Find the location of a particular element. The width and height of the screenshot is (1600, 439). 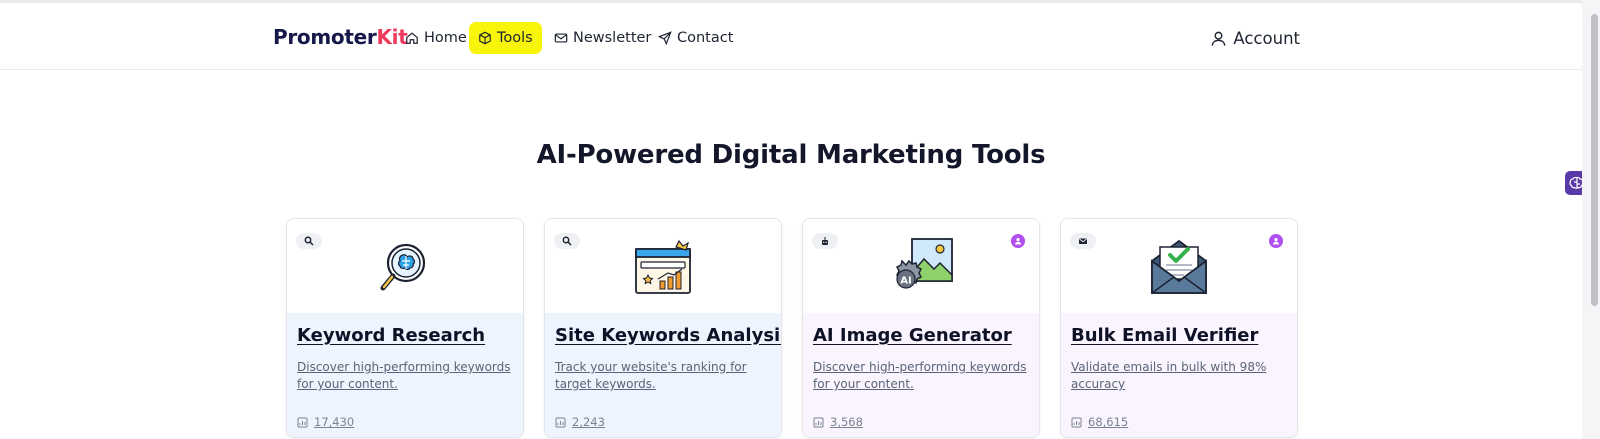

card-usage-count: 2,243 is located at coordinates (580, 422).